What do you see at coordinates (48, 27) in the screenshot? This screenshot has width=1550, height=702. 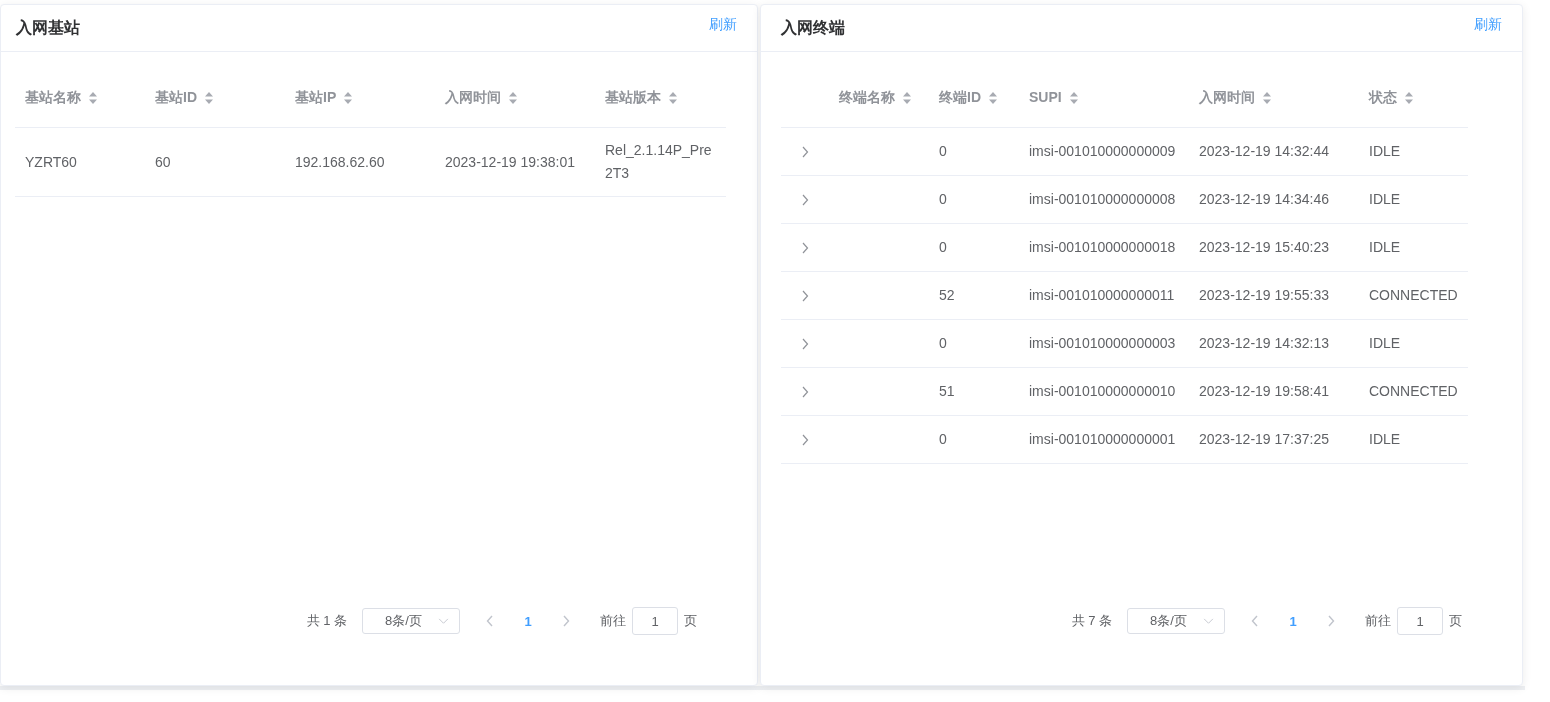 I see `panel-title: 入网基站` at bounding box center [48, 27].